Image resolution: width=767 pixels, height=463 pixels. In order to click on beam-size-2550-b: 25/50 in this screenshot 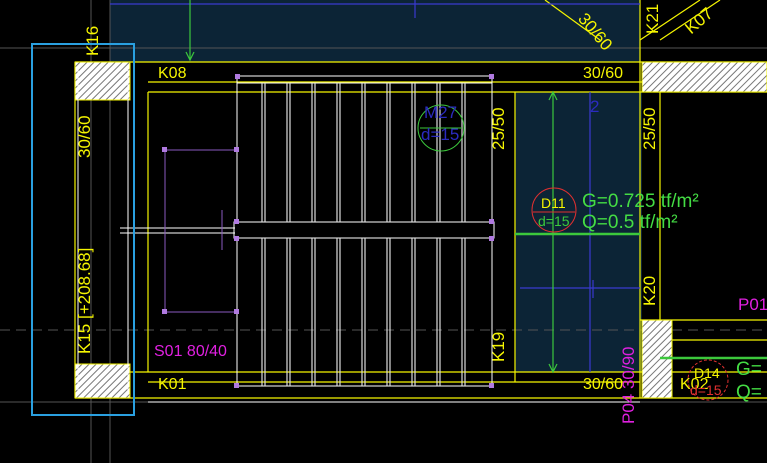, I will do `click(649, 128)`.